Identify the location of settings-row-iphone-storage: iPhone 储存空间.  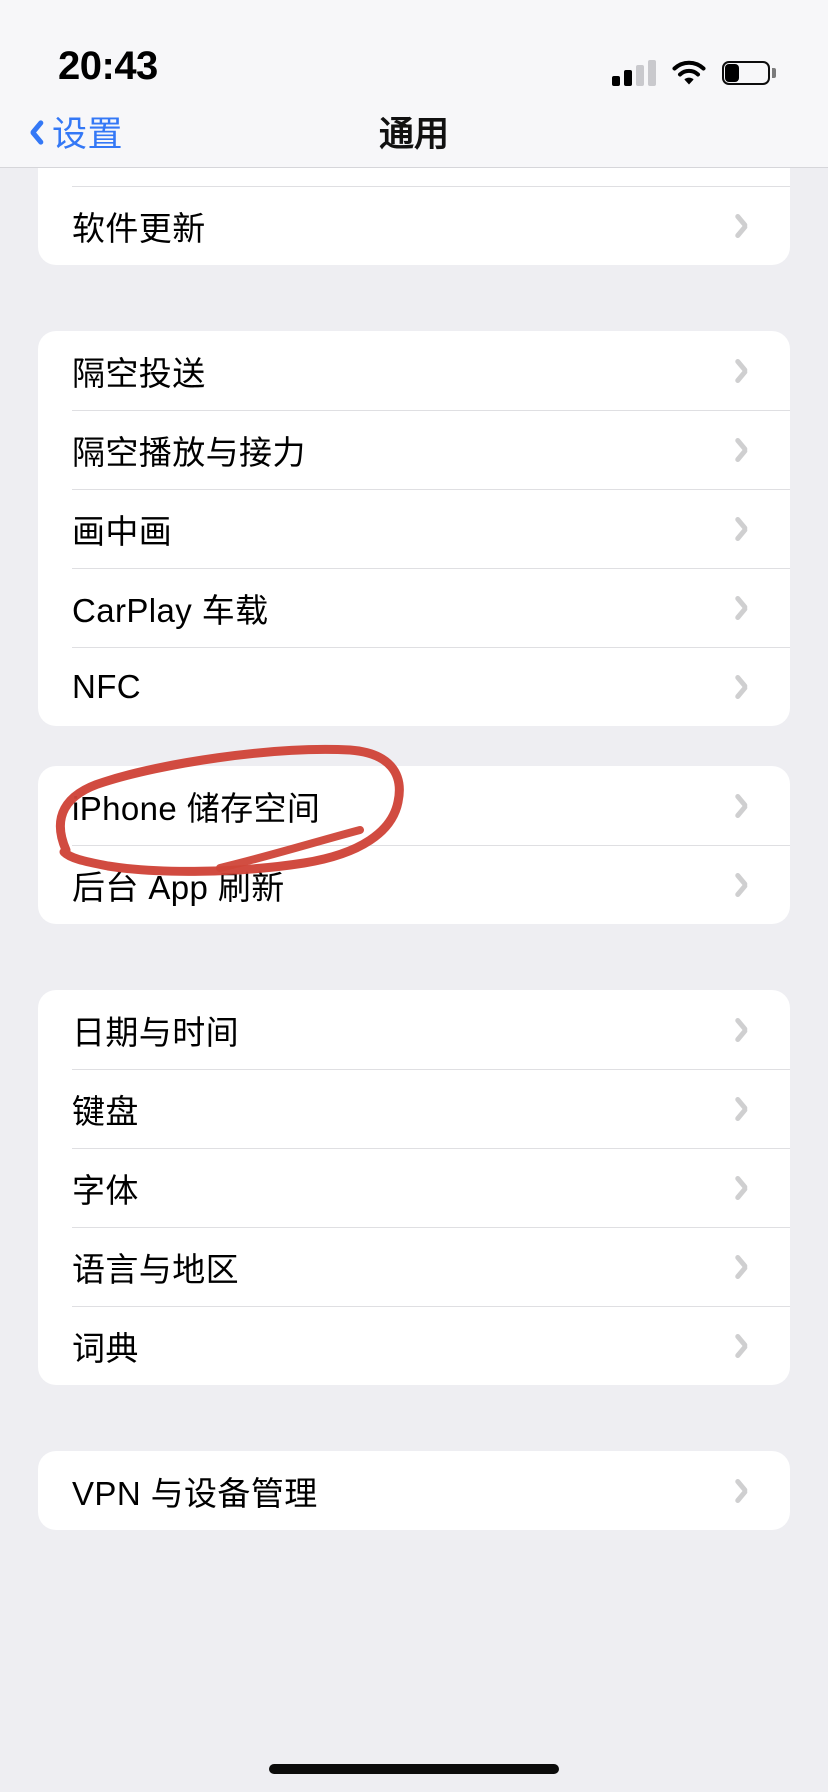
(414, 805).